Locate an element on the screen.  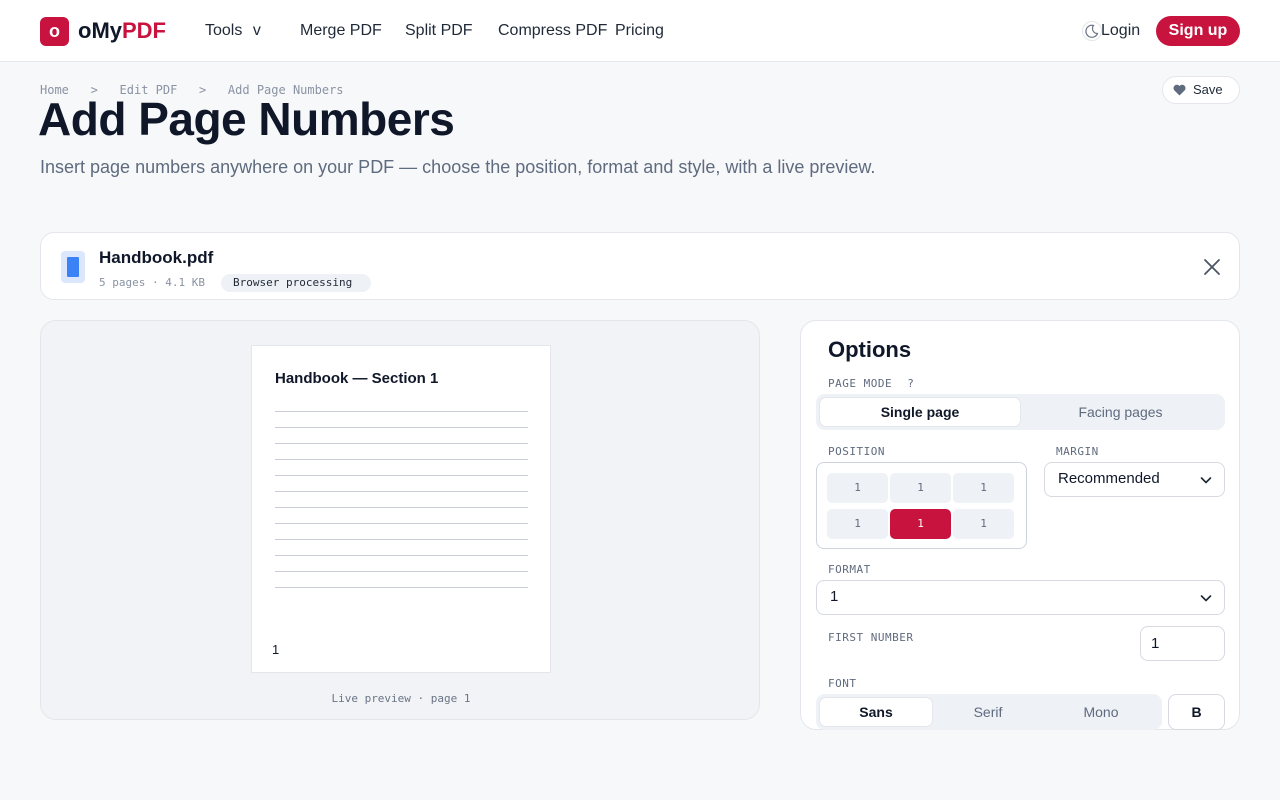
nav-tools-menu: Tools v is located at coordinates (233, 31).